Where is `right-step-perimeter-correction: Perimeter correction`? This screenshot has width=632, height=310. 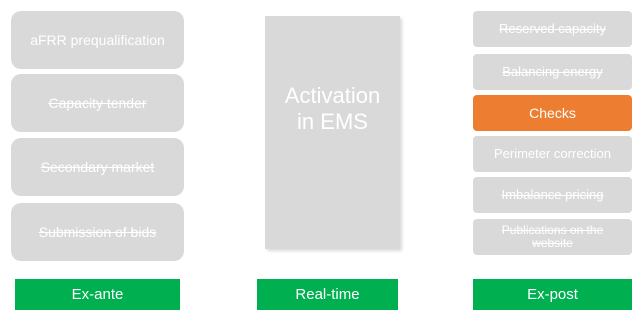
right-step-perimeter-correction: Perimeter correction is located at coordinates (552, 154).